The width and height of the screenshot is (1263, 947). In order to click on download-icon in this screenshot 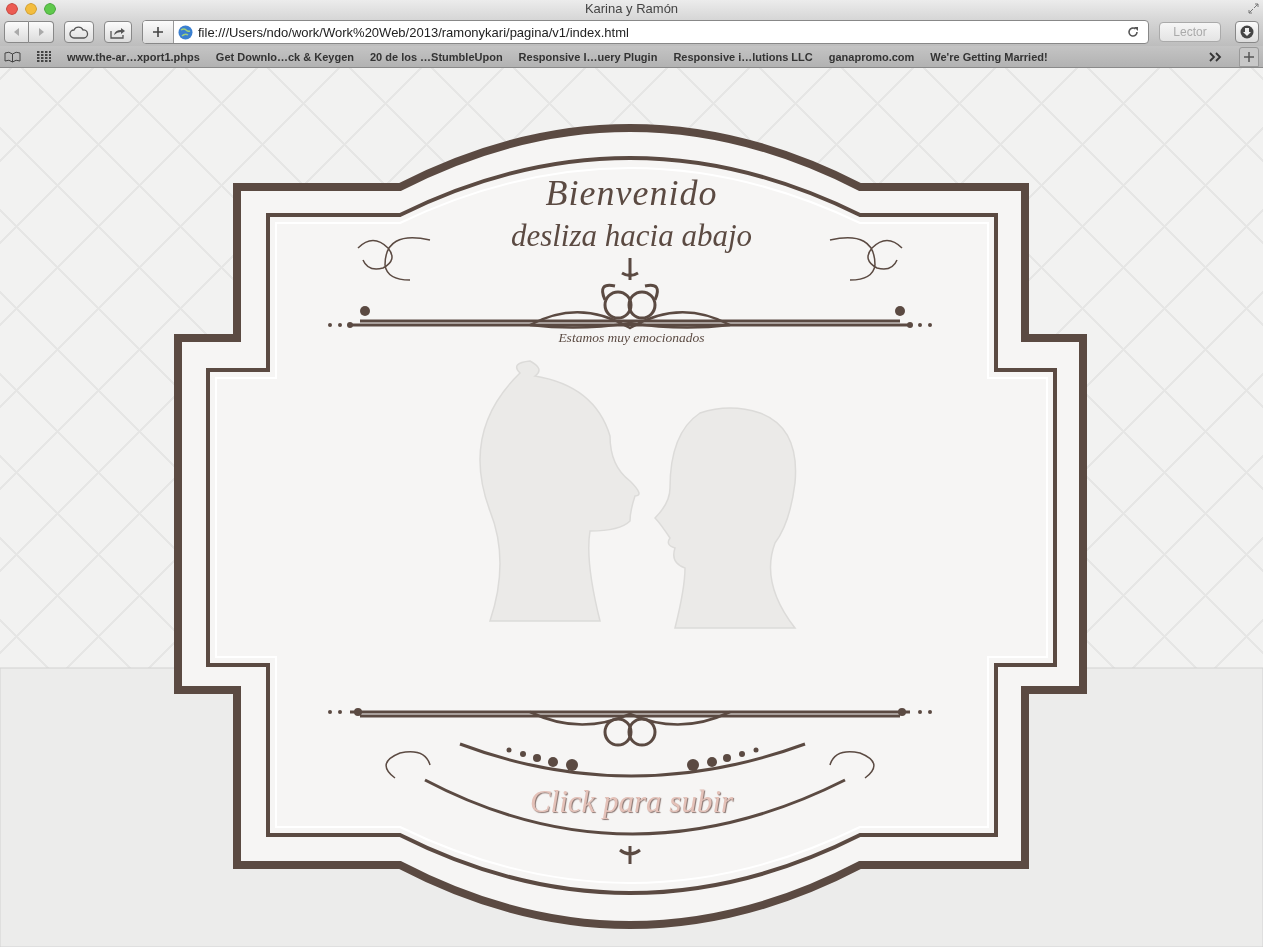, I will do `click(1247, 32)`.